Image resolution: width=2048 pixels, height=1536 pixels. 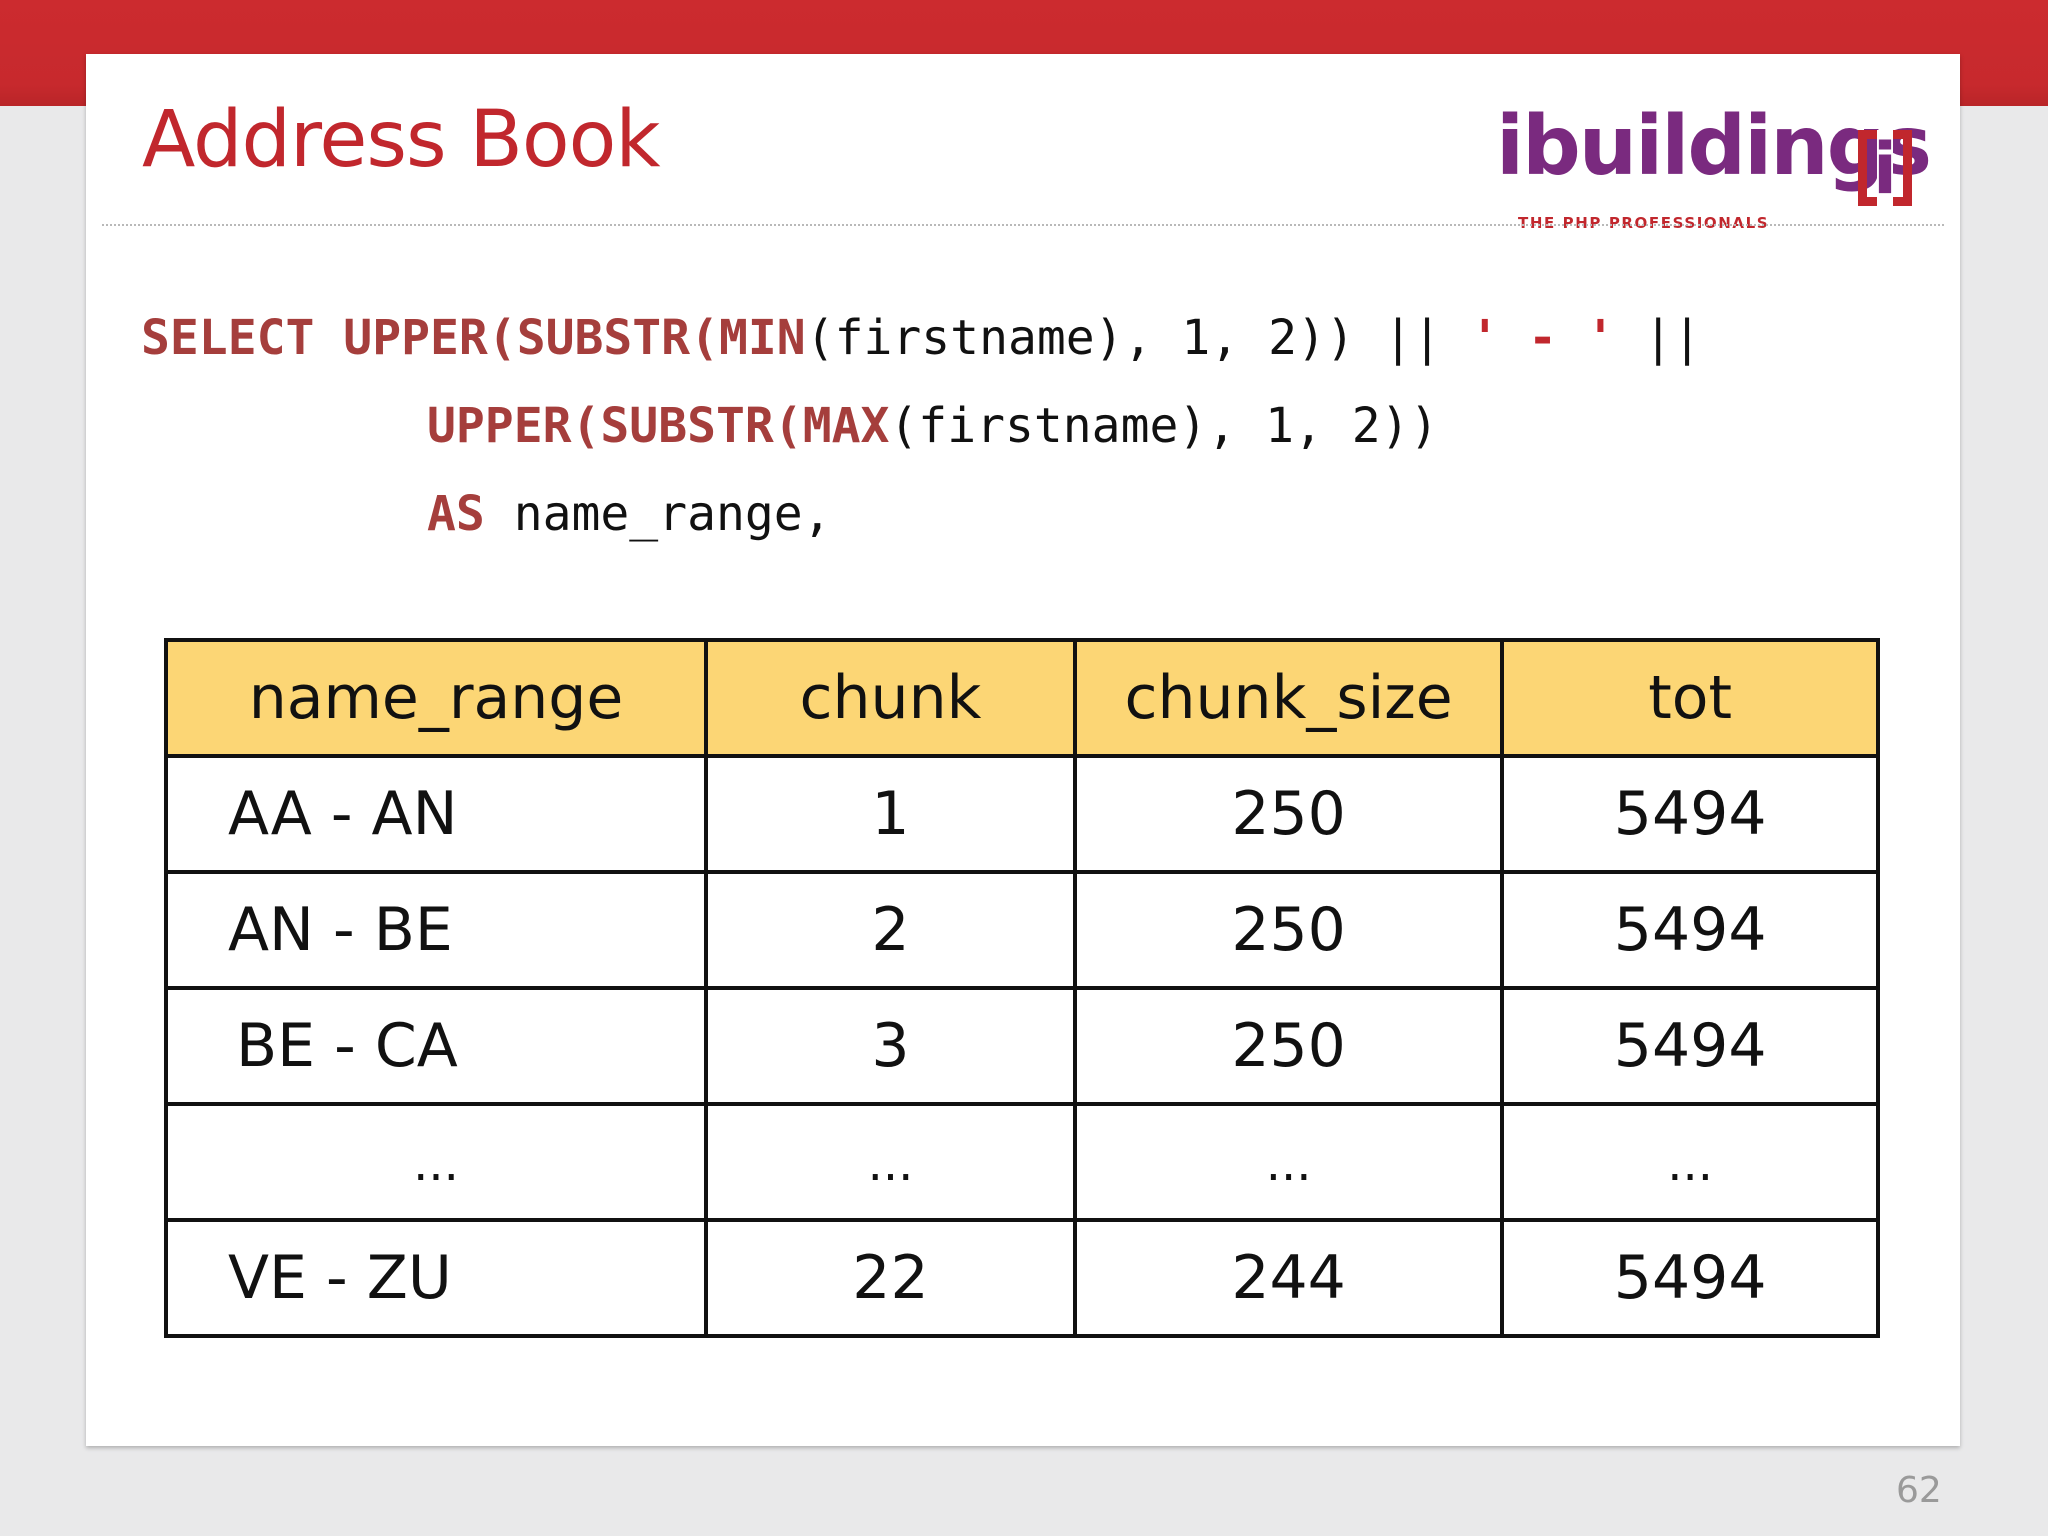 I want to click on table-row: AN - BE 2 250 5494, so click(x=1021, y=930).